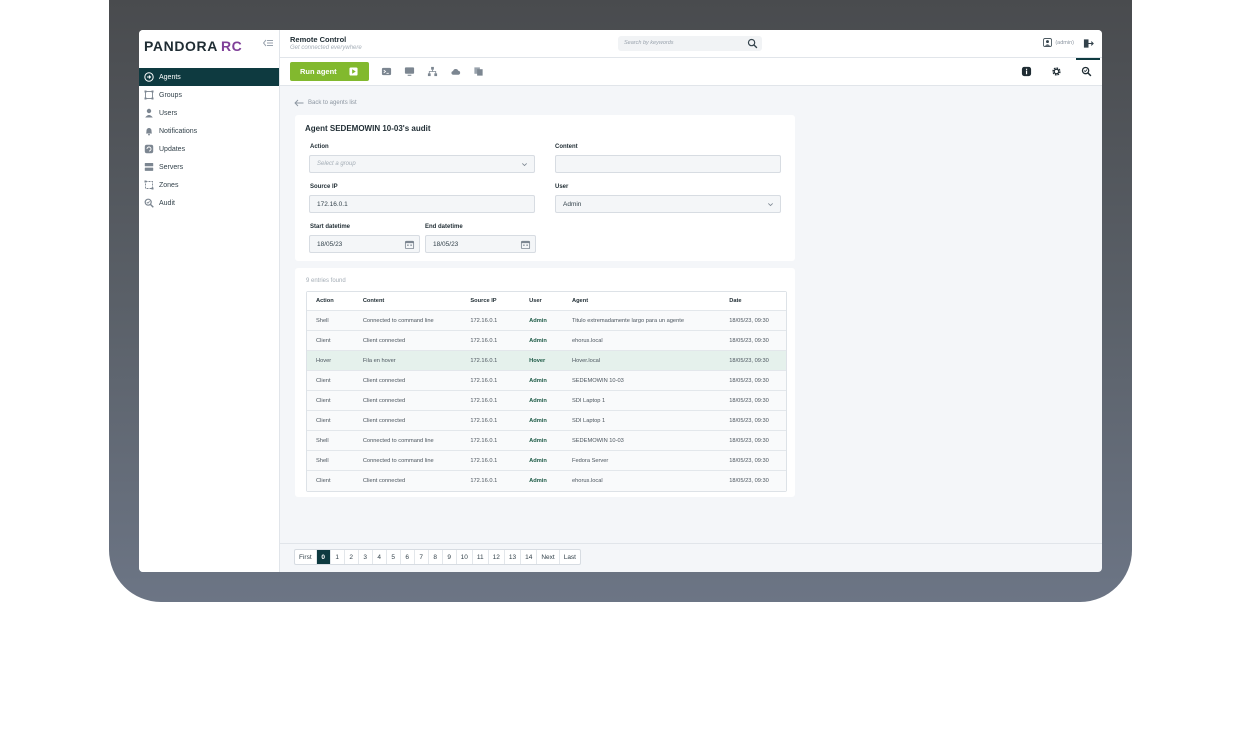  What do you see at coordinates (752, 43) in the screenshot?
I see `search-icon` at bounding box center [752, 43].